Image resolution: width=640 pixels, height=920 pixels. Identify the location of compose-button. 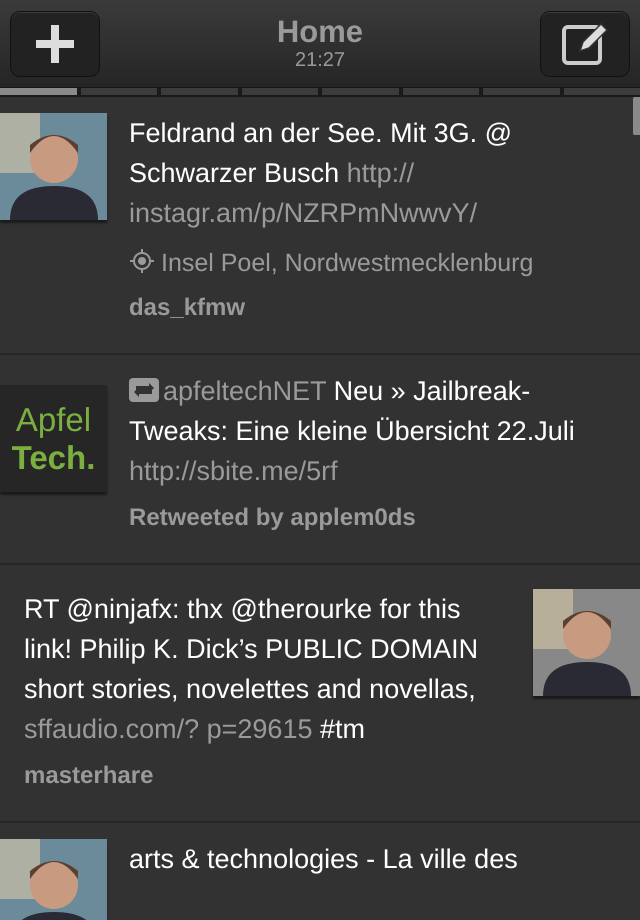
(585, 43).